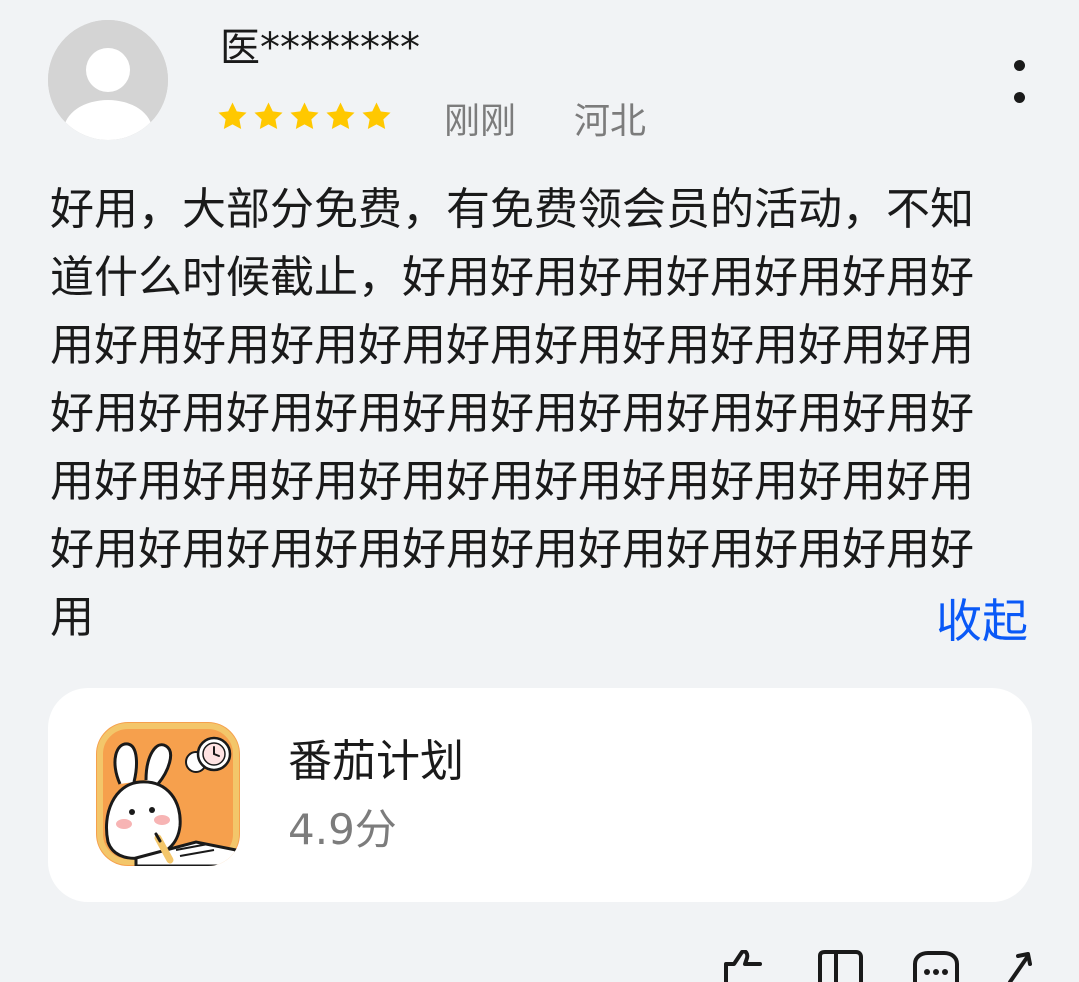 This screenshot has height=982, width=1079. I want to click on more-options-button, so click(1020, 82).